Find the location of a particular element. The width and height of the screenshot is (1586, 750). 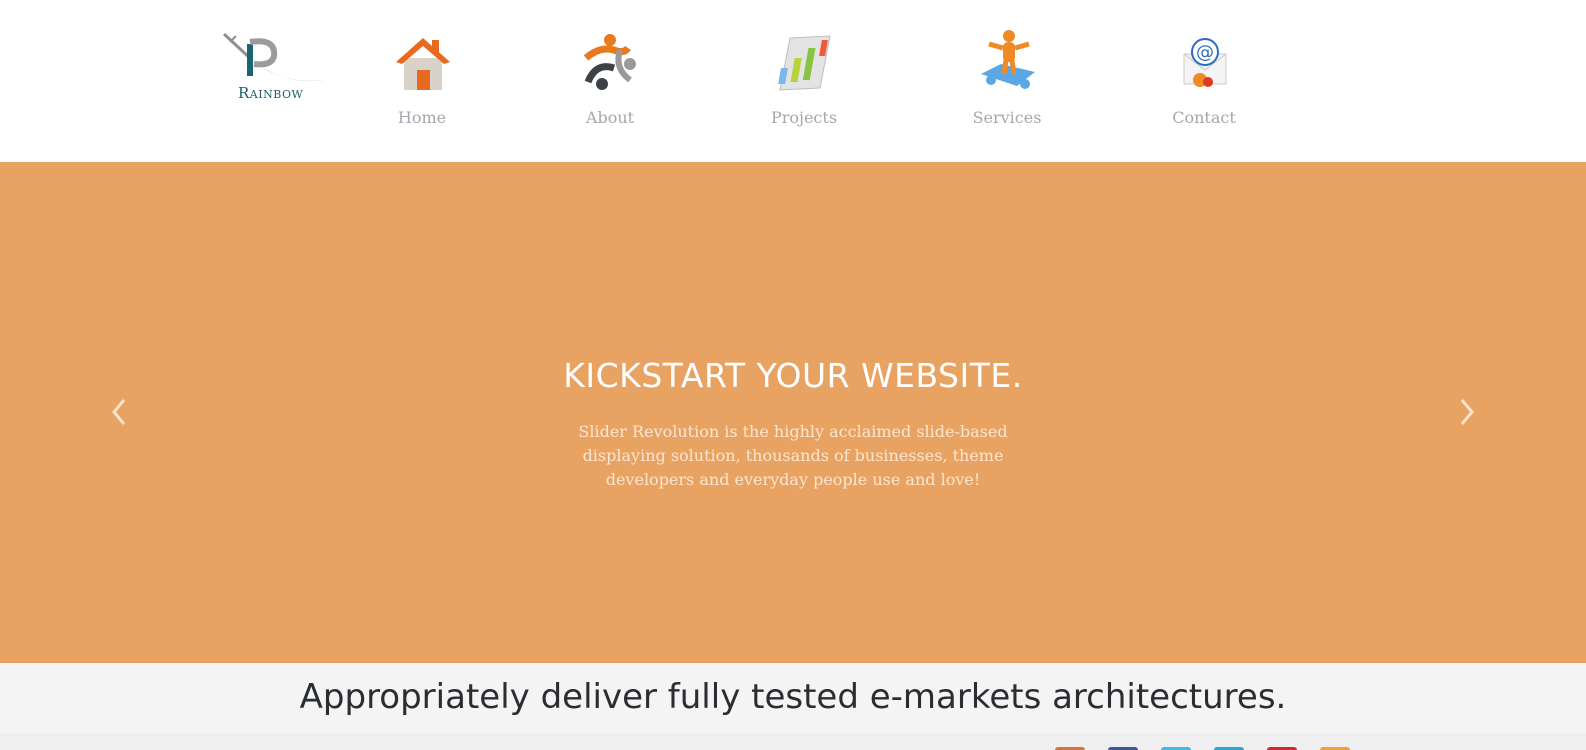

nav-services: Services is located at coordinates (1007, 83).